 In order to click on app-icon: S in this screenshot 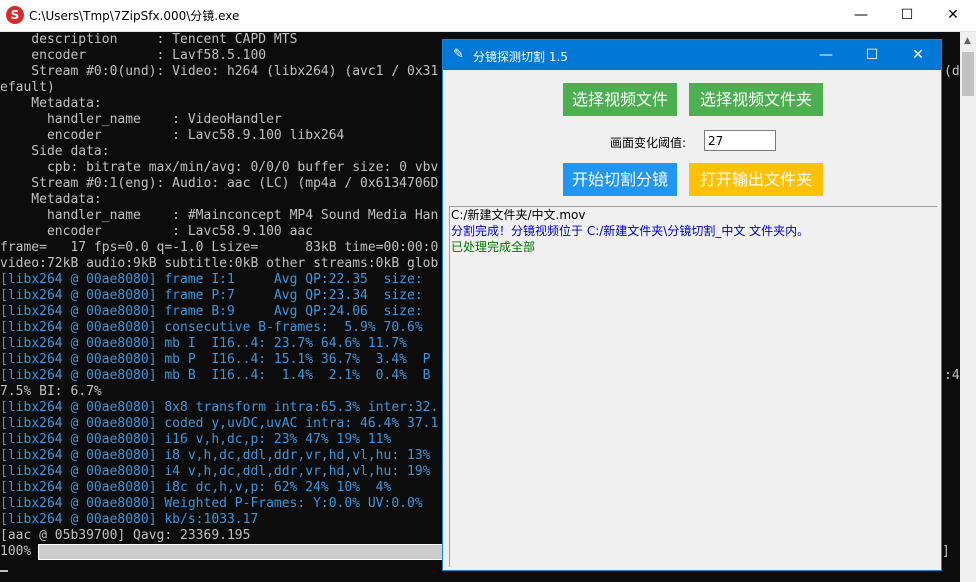, I will do `click(15, 15)`.